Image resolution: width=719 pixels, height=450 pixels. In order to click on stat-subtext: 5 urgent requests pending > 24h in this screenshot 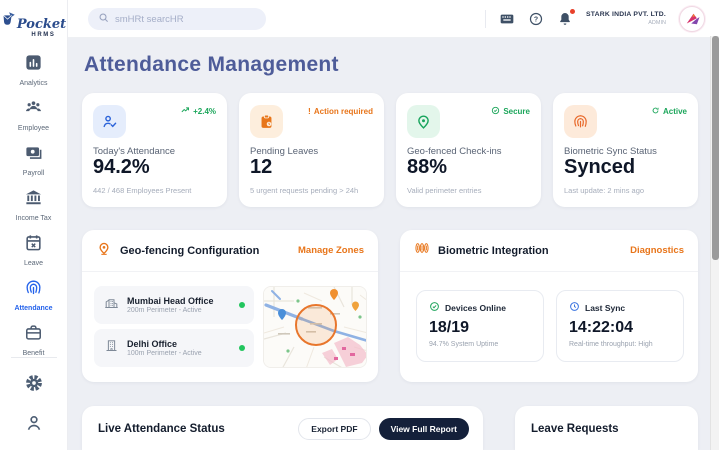, I will do `click(304, 190)`.